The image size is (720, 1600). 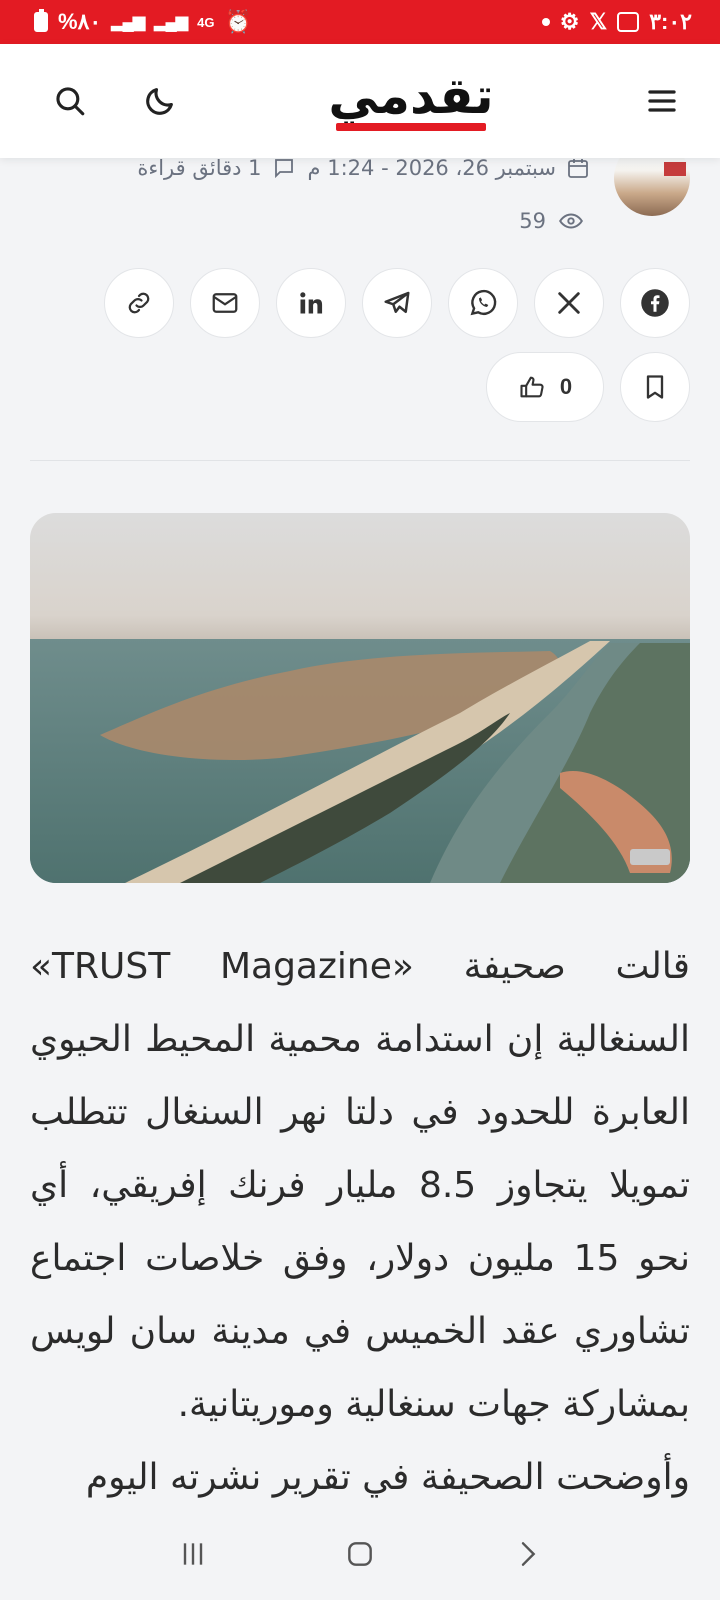 I want to click on status-bar: %٨٠ ▂▄▆ ▂▄▆ 4G ⏰ ⚙ 𝕏 ٣:٠٢, so click(x=360, y=22).